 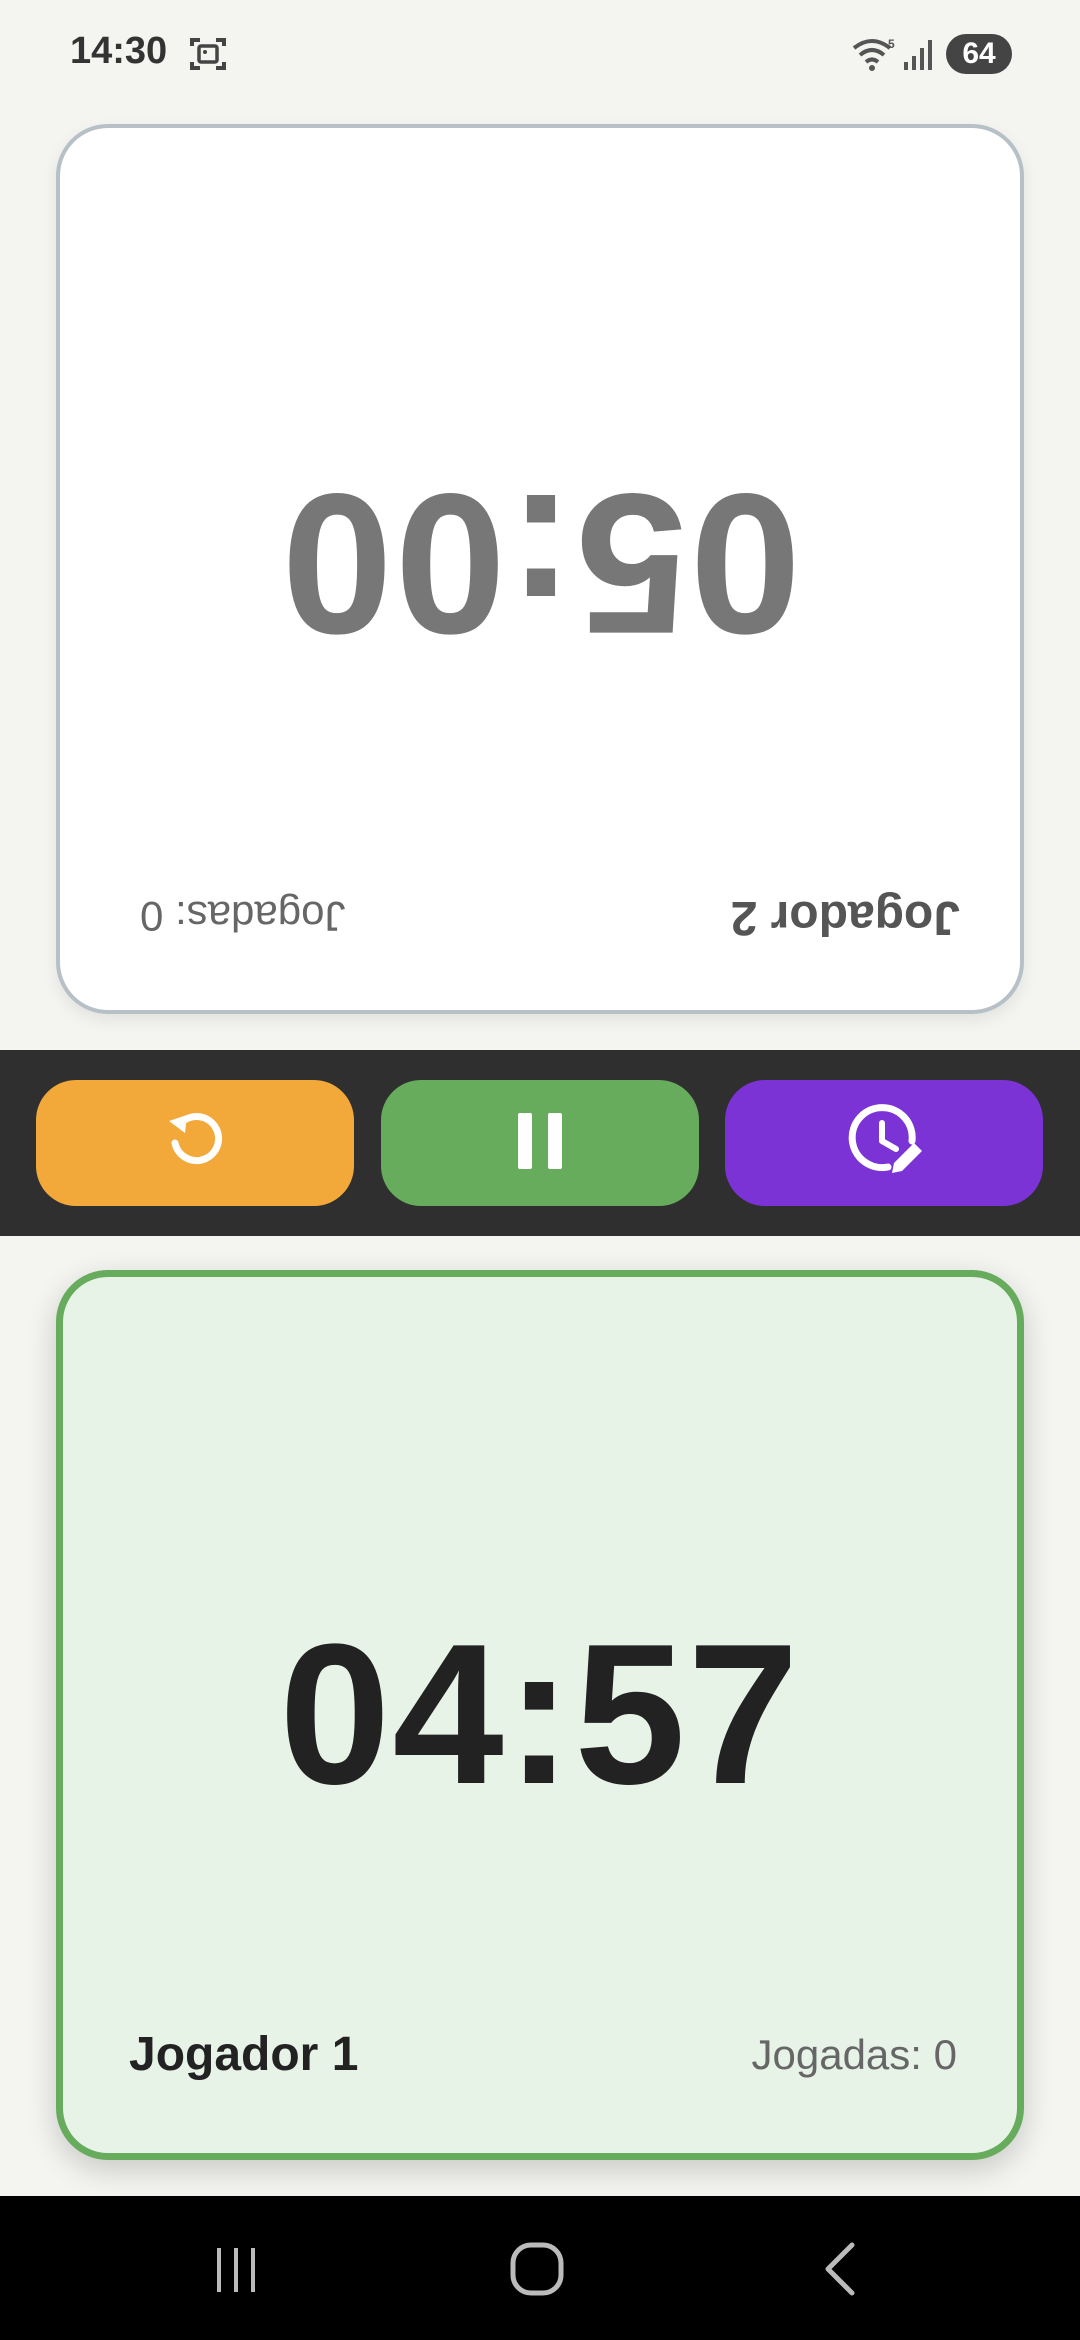 What do you see at coordinates (540, 55) in the screenshot?
I see `status-bar: 14:30 5 64` at bounding box center [540, 55].